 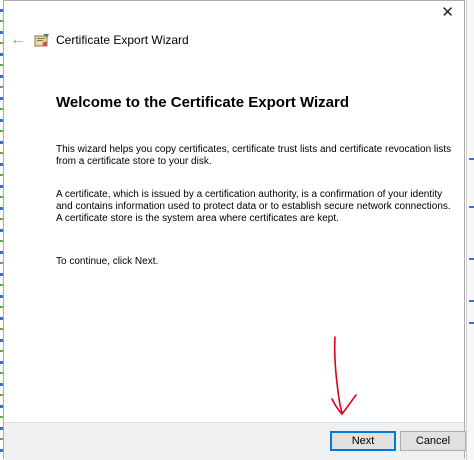 I want to click on red-hand-drawn-arrow-icon, so click(x=344, y=375).